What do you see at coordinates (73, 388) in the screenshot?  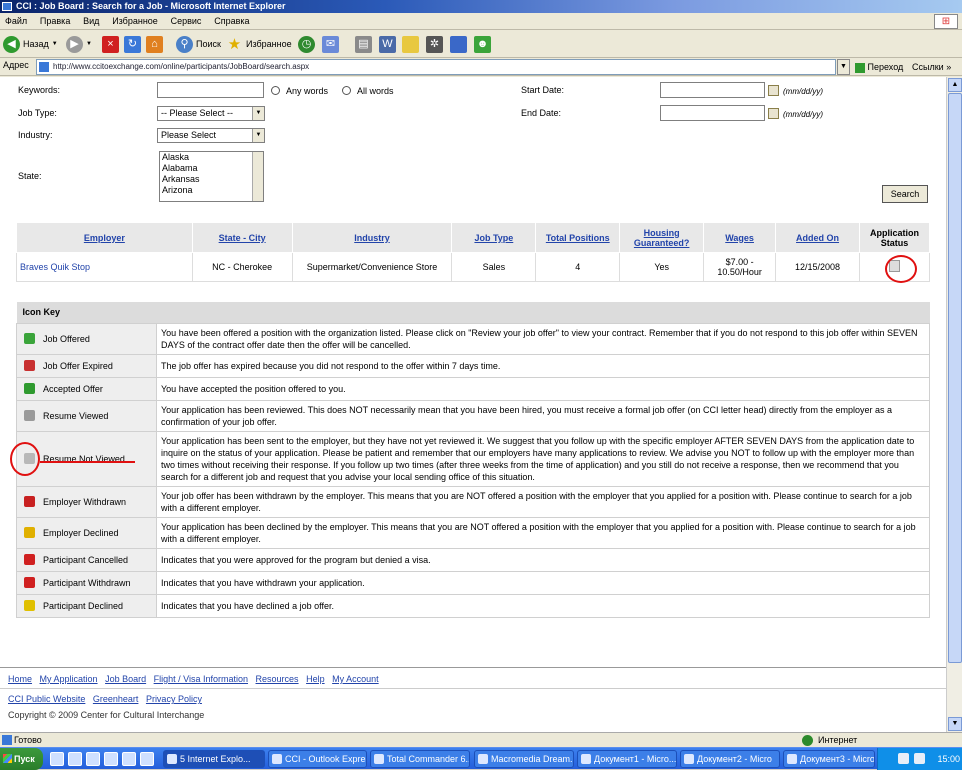 I see `icon-key-label: Accepted Offer` at bounding box center [73, 388].